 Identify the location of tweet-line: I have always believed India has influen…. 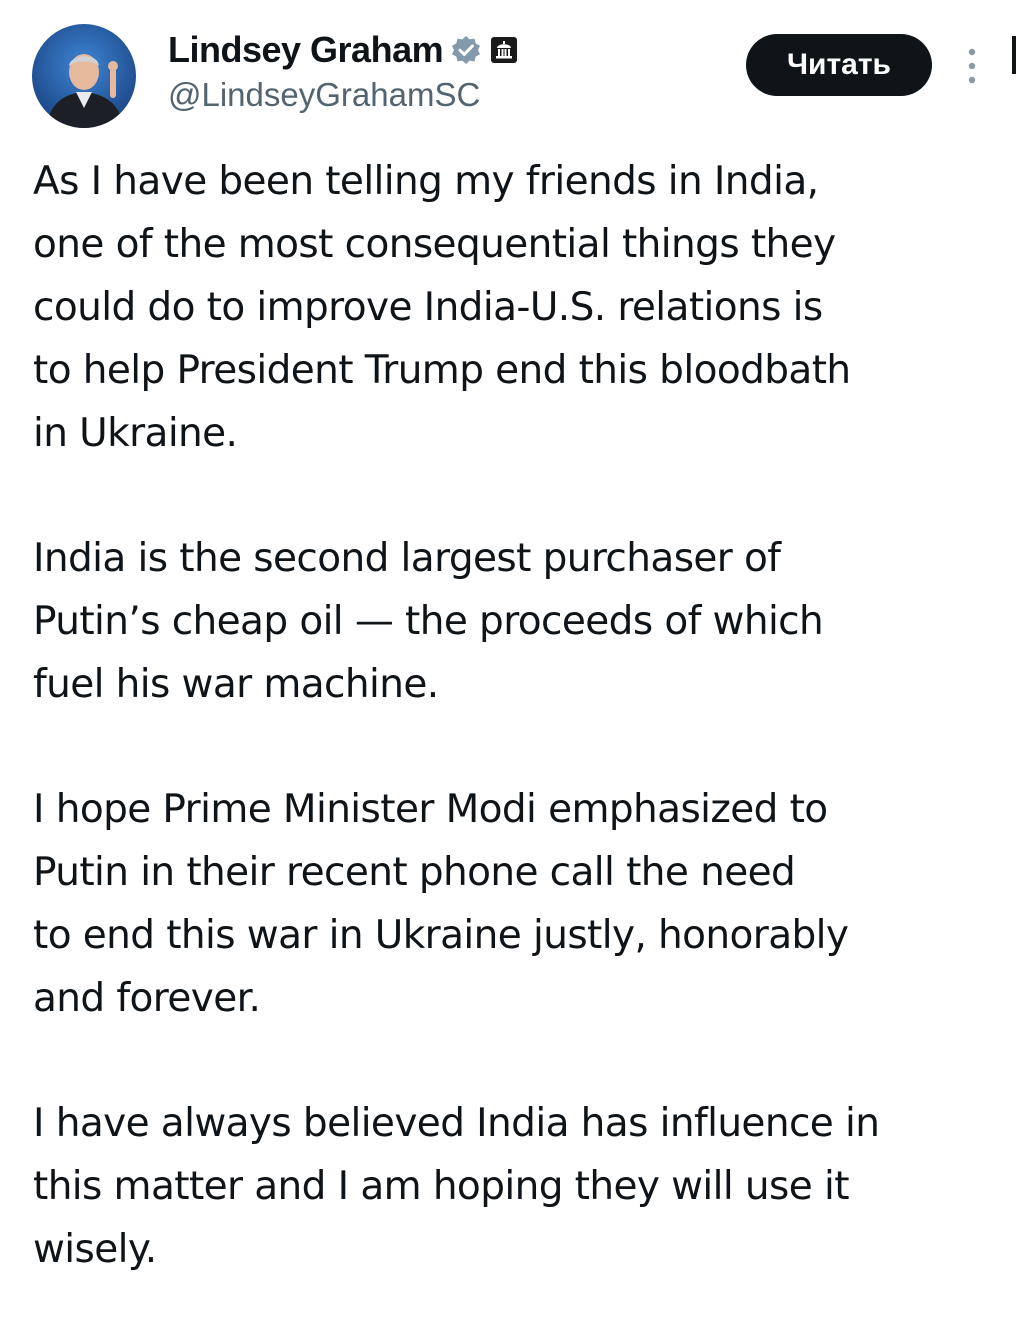
(456, 1123).